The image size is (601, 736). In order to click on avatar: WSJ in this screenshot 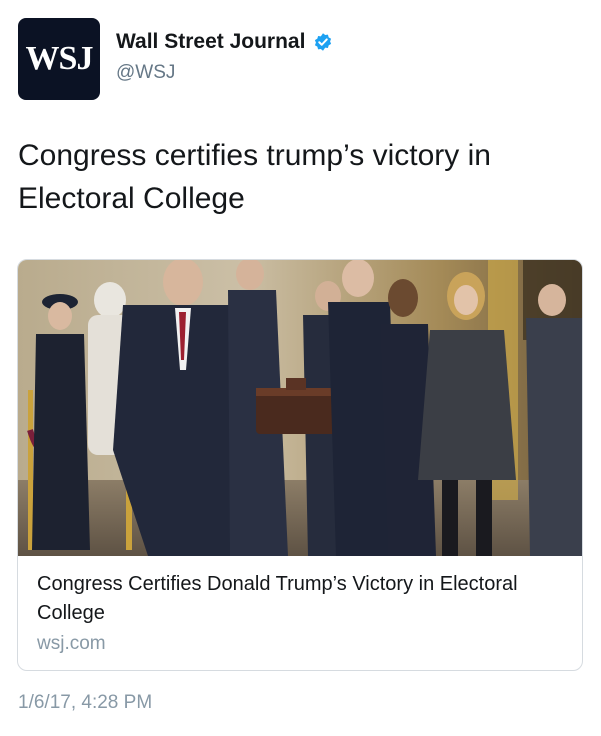, I will do `click(59, 59)`.